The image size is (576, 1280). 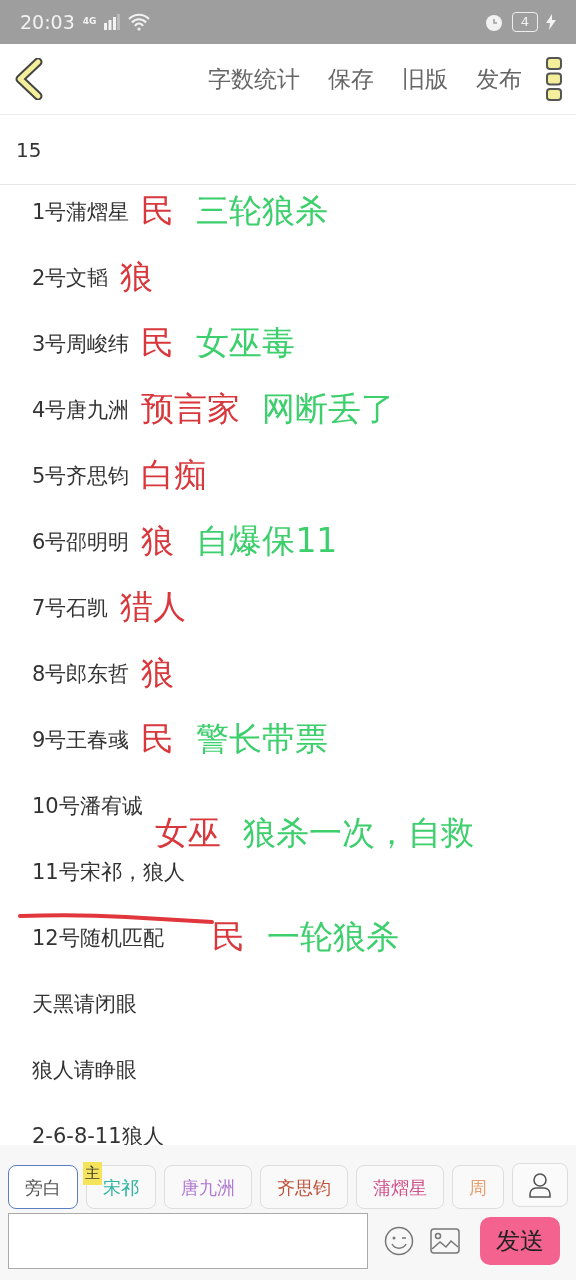 What do you see at coordinates (70, 608) in the screenshot?
I see `script-line: 7号石凯` at bounding box center [70, 608].